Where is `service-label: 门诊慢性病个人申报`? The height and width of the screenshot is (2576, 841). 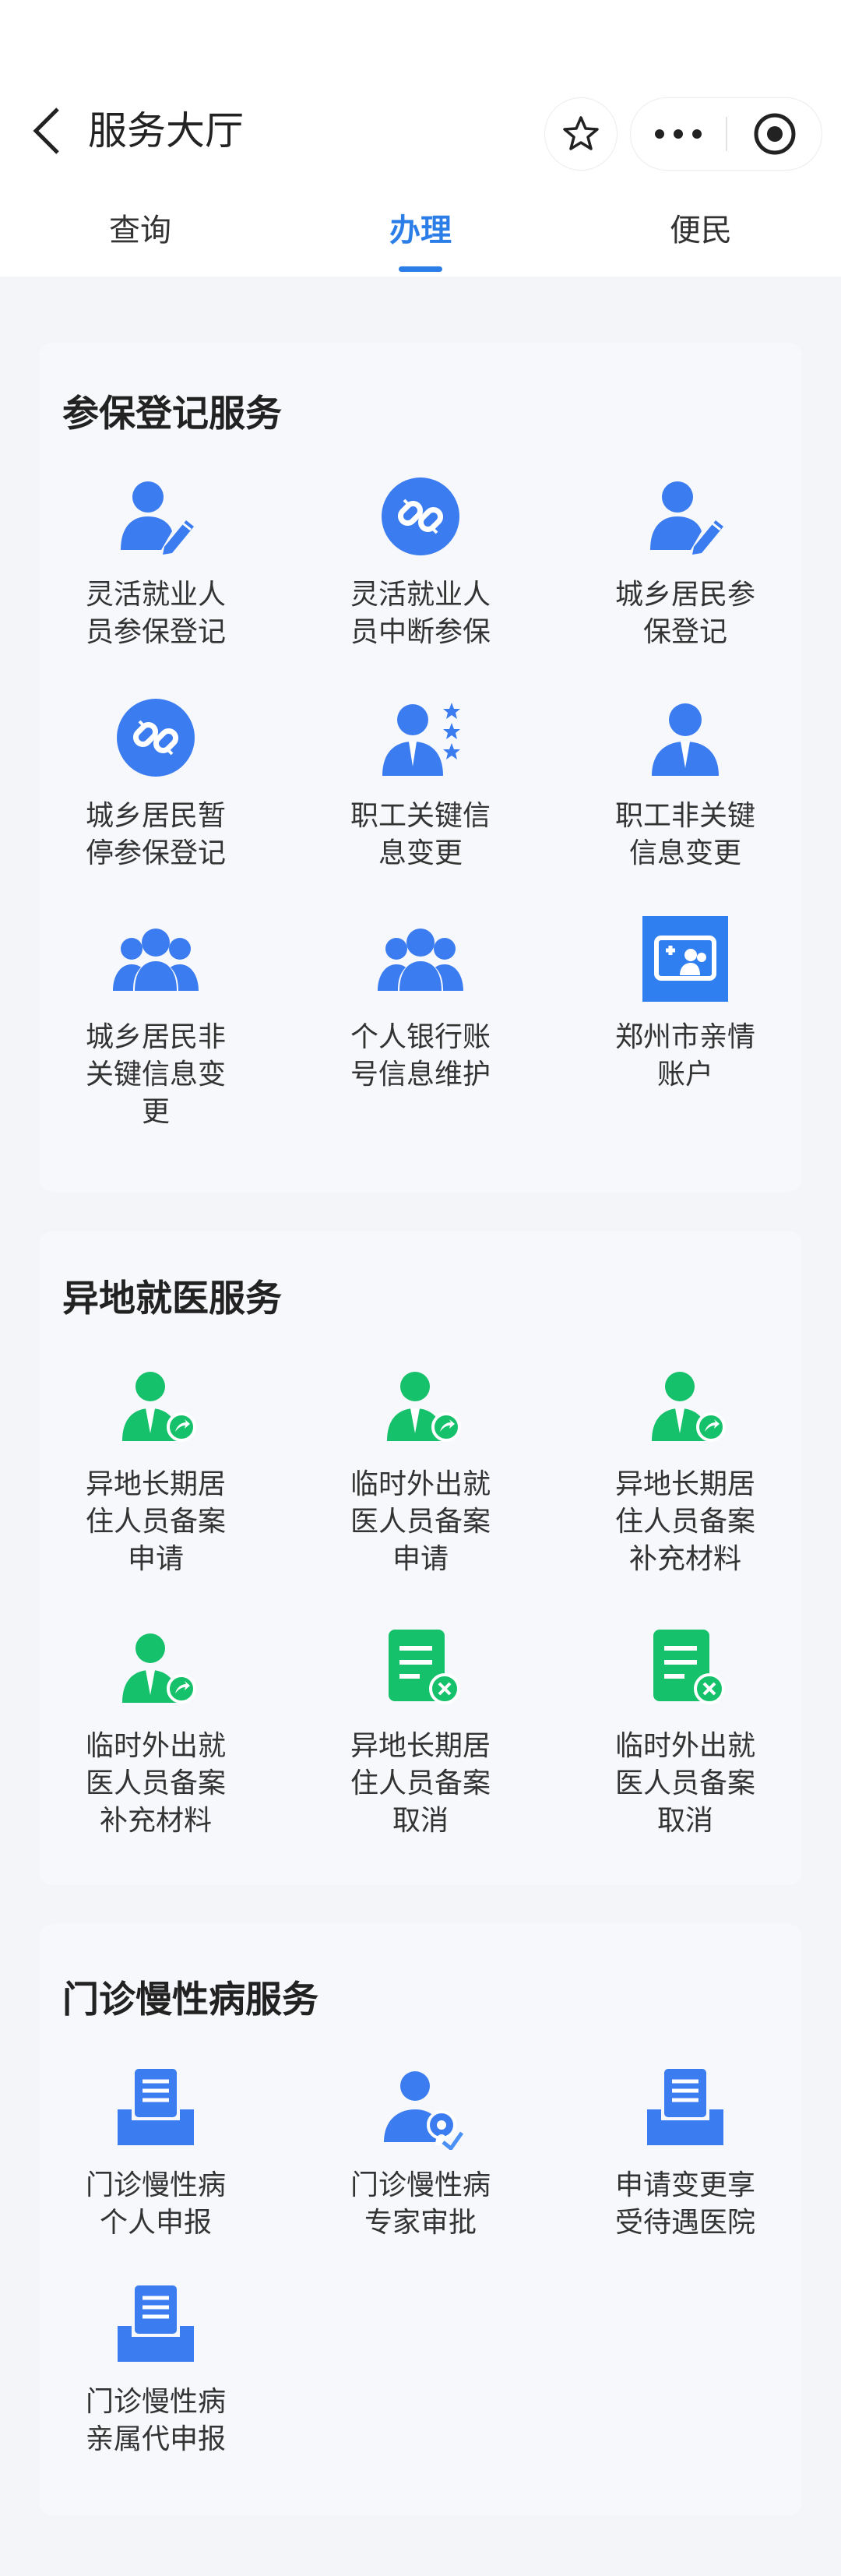 service-label: 门诊慢性病个人申报 is located at coordinates (155, 2204).